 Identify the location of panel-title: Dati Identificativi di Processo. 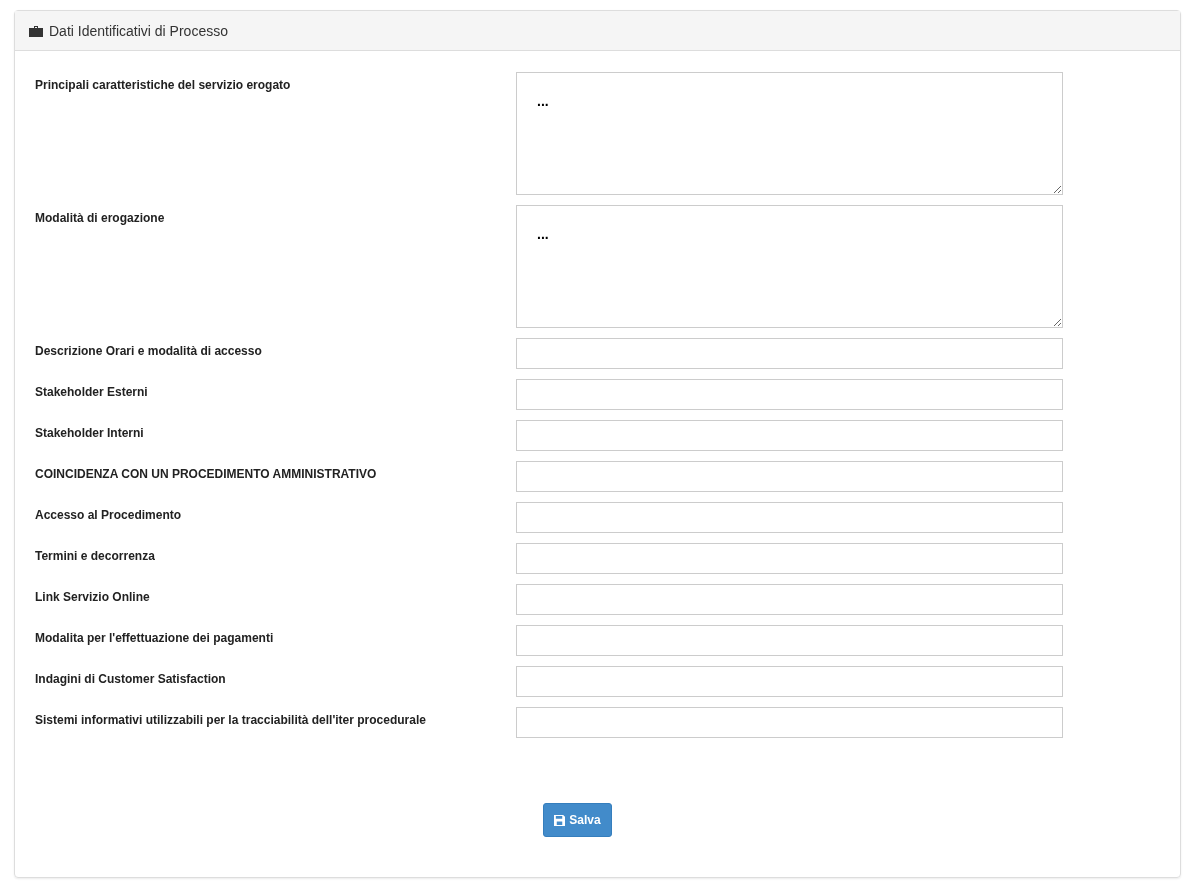
(138, 30).